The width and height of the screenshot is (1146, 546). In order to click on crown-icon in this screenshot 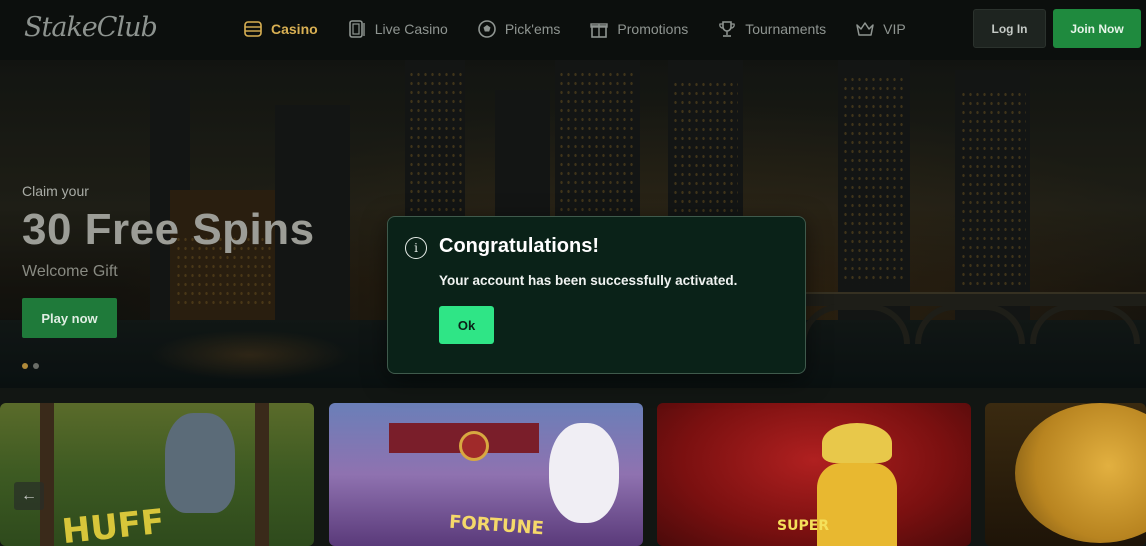, I will do `click(865, 29)`.